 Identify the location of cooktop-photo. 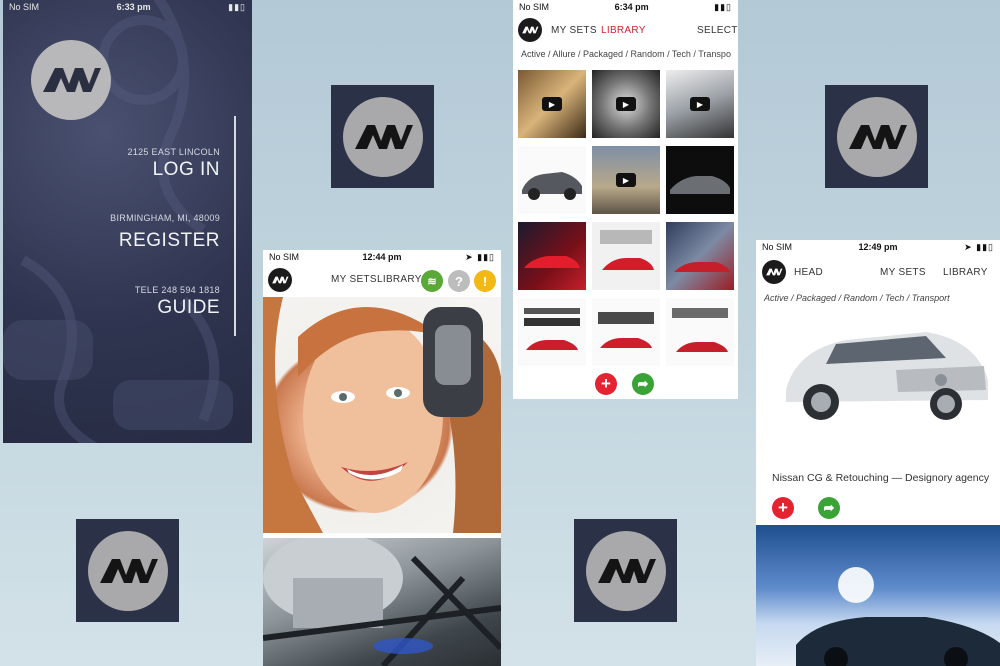
(382, 602).